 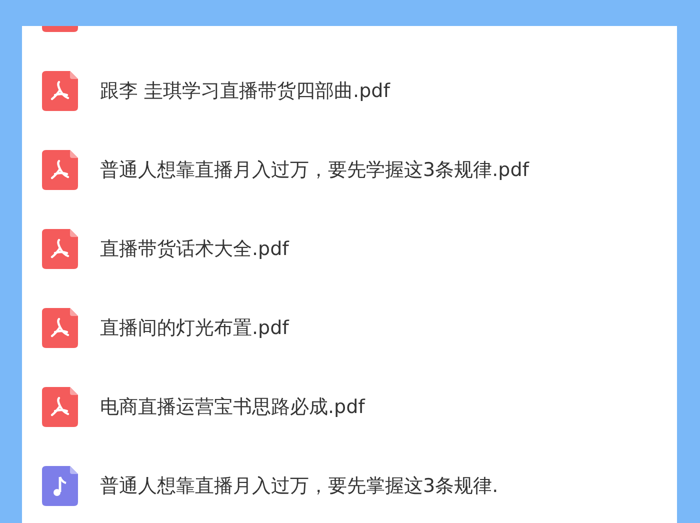 I want to click on file-name: 直播间的灯光布置.pdf, so click(x=194, y=327).